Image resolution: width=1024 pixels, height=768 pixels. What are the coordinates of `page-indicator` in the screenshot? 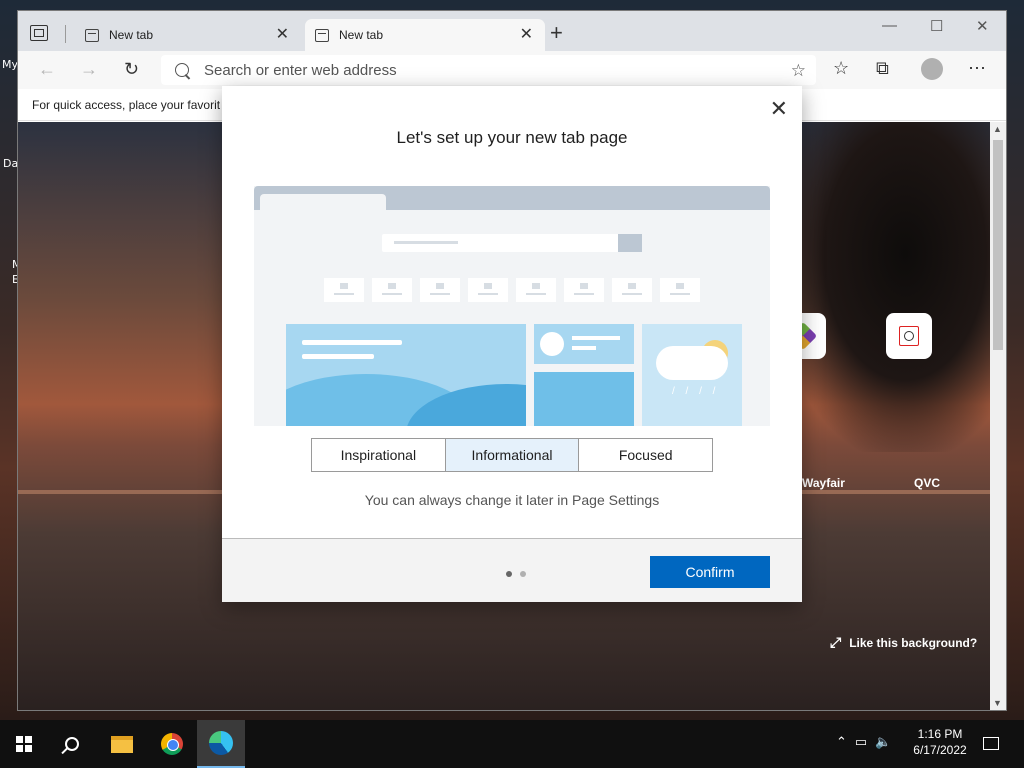 It's located at (516, 574).